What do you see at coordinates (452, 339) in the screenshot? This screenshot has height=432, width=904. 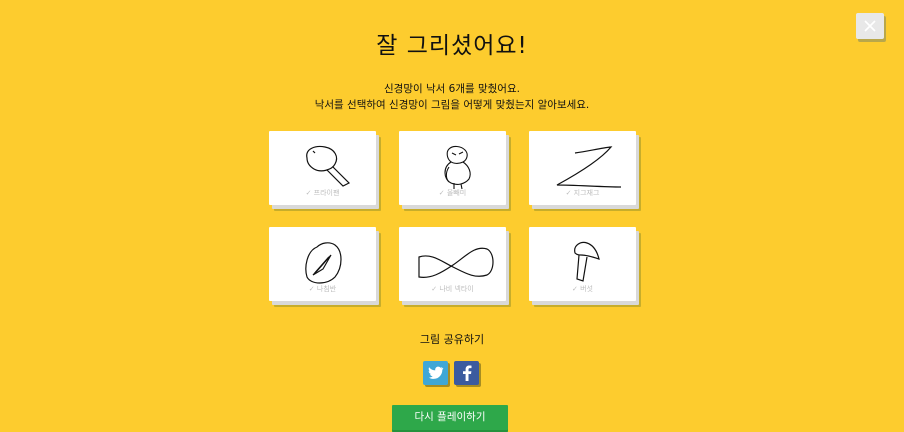 I see `share-label: 그림 공유하기` at bounding box center [452, 339].